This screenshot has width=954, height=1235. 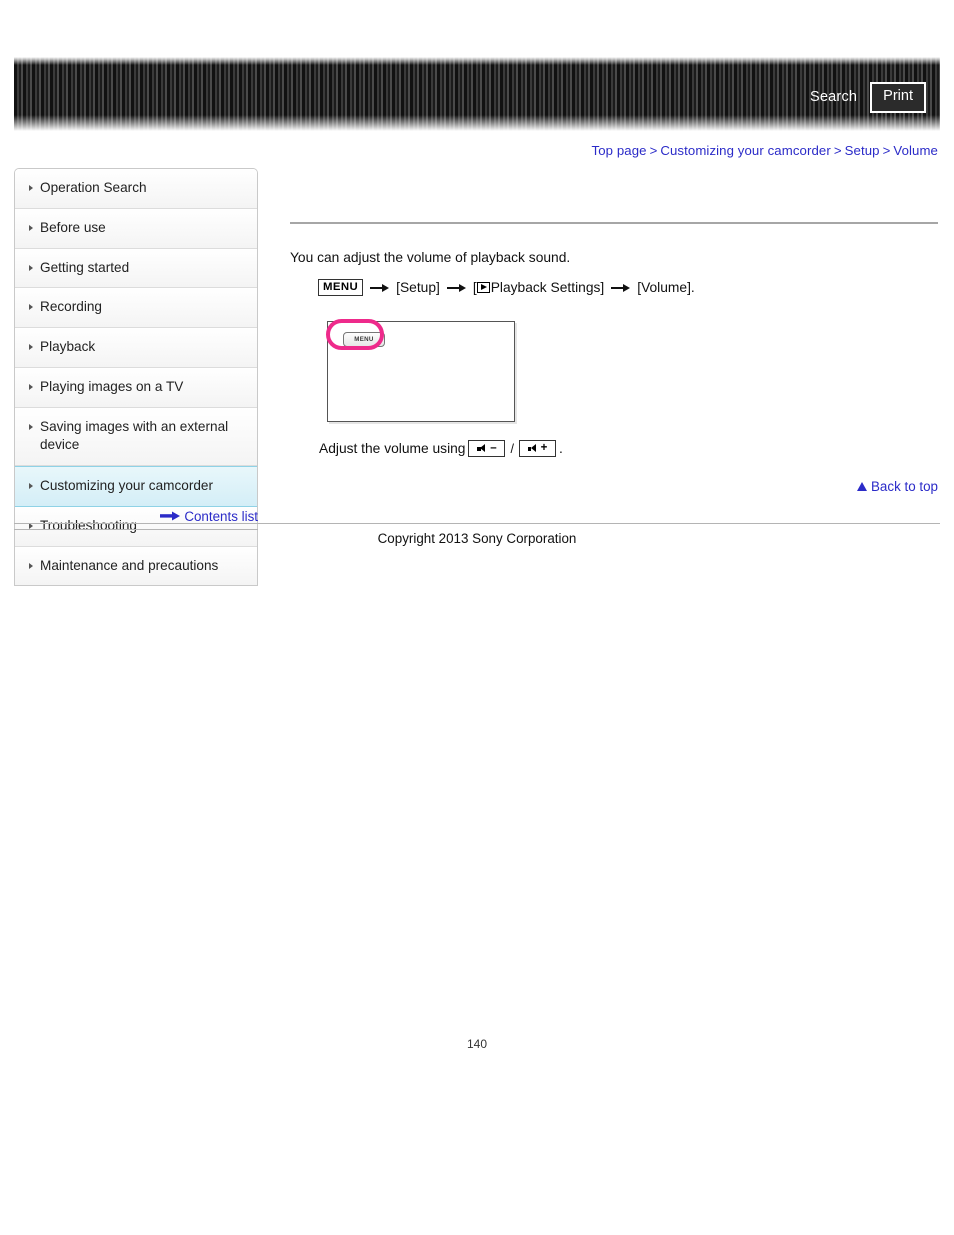 What do you see at coordinates (898, 97) in the screenshot?
I see `print-button: Print` at bounding box center [898, 97].